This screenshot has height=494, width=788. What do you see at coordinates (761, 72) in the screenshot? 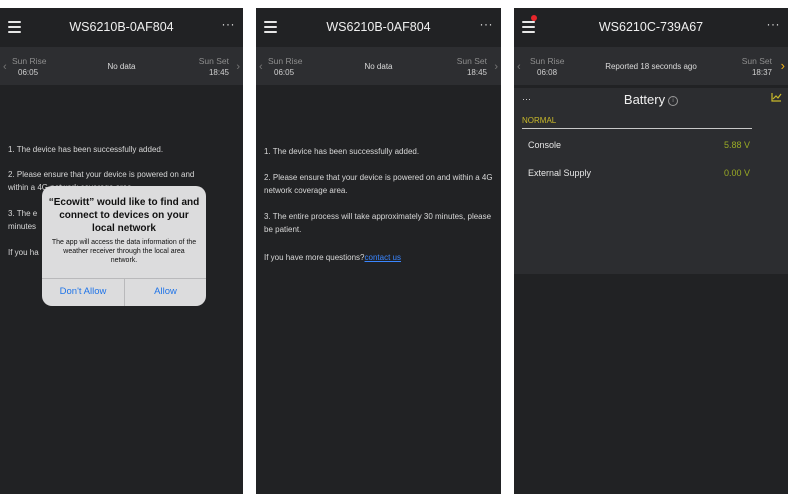
I see `sunset-time: 18:37` at bounding box center [761, 72].